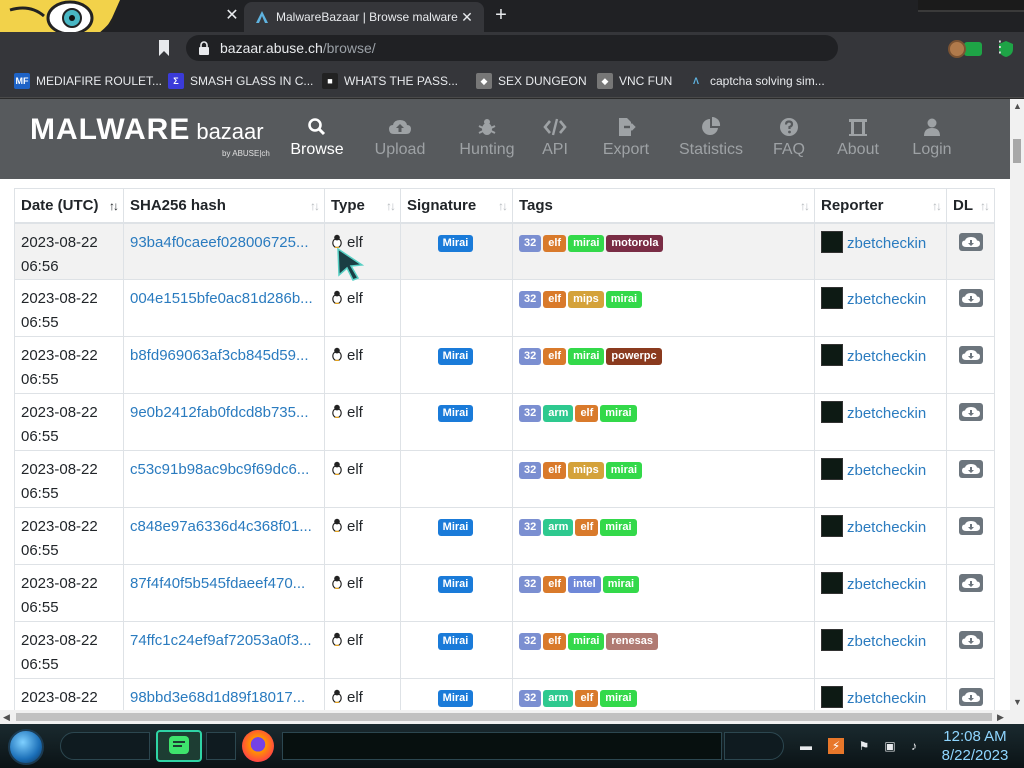  What do you see at coordinates (204, 48) in the screenshot?
I see `lock-icon` at bounding box center [204, 48].